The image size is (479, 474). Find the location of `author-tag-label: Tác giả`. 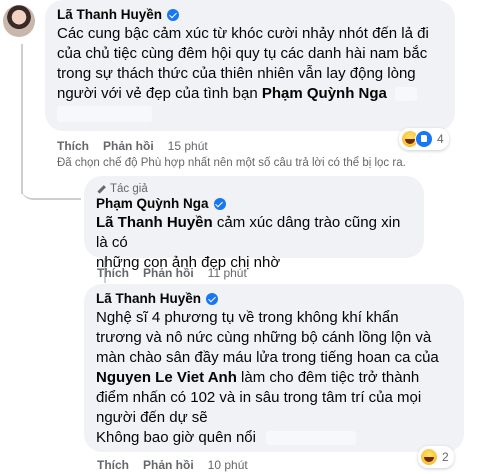

author-tag-label: Tác giả is located at coordinates (129, 189).